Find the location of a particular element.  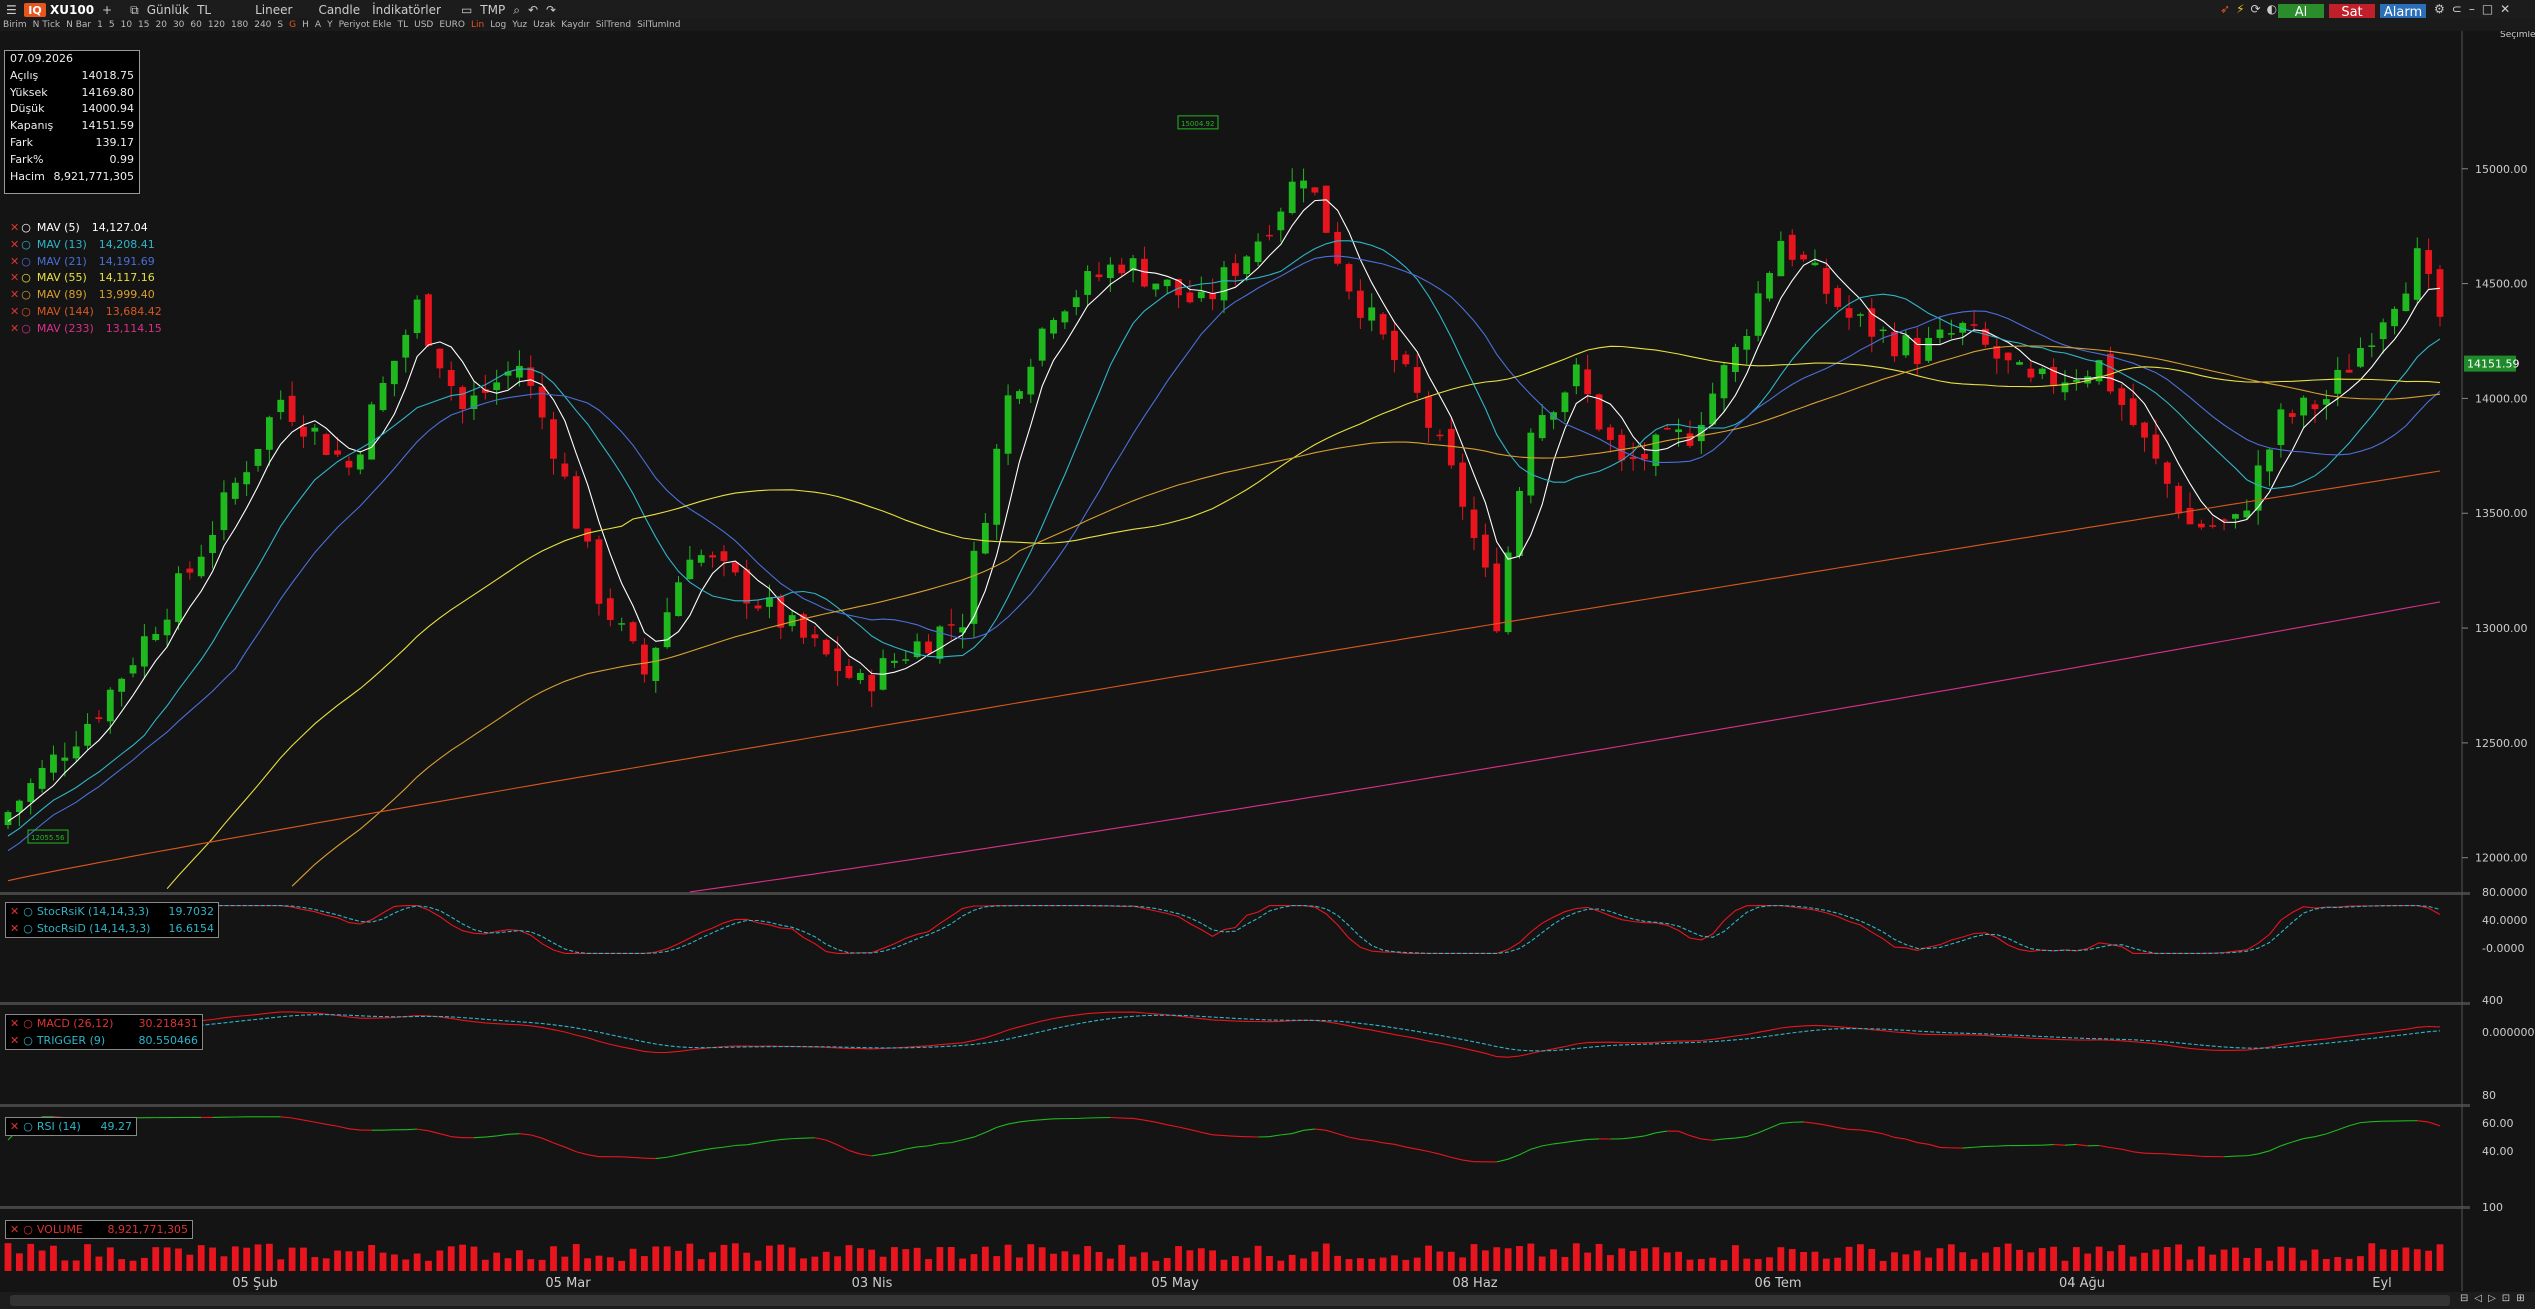

mav-legend-item: ✕ ○ MAV (13) 14,208.41 is located at coordinates (86, 245).